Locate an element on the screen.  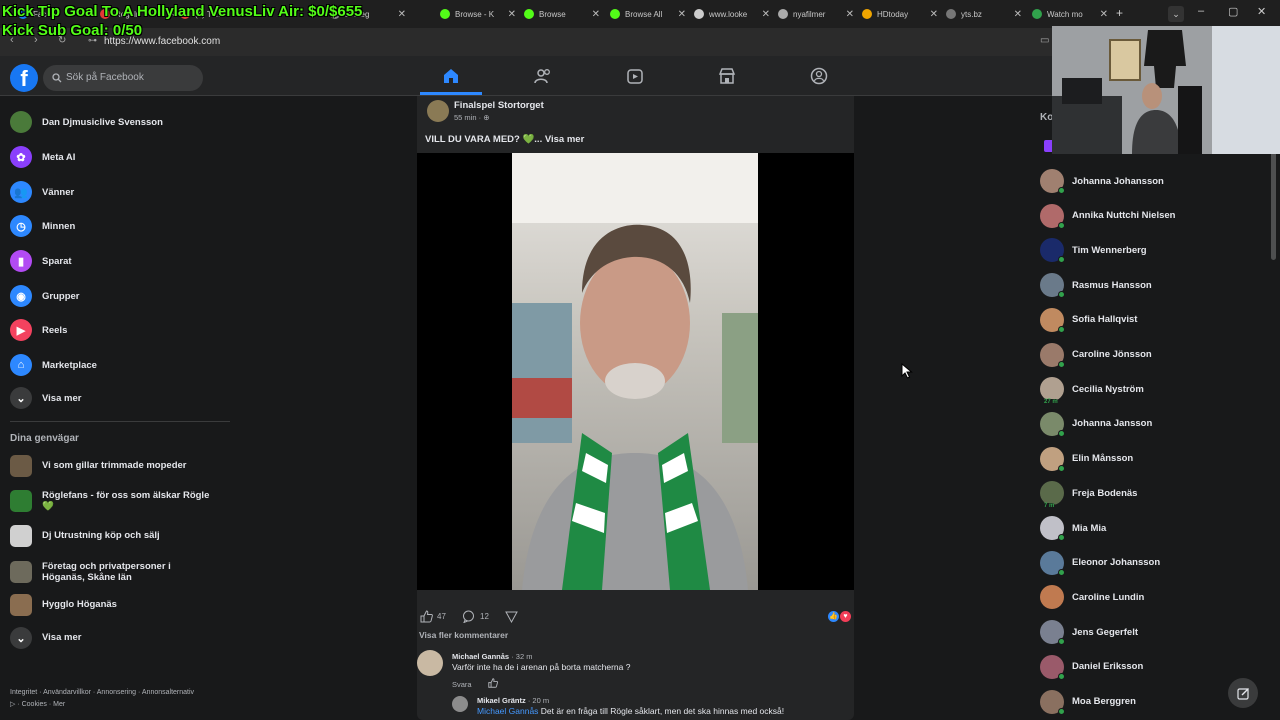
contact-item: Johanna Johansson is located at coordinates (1102, 181).